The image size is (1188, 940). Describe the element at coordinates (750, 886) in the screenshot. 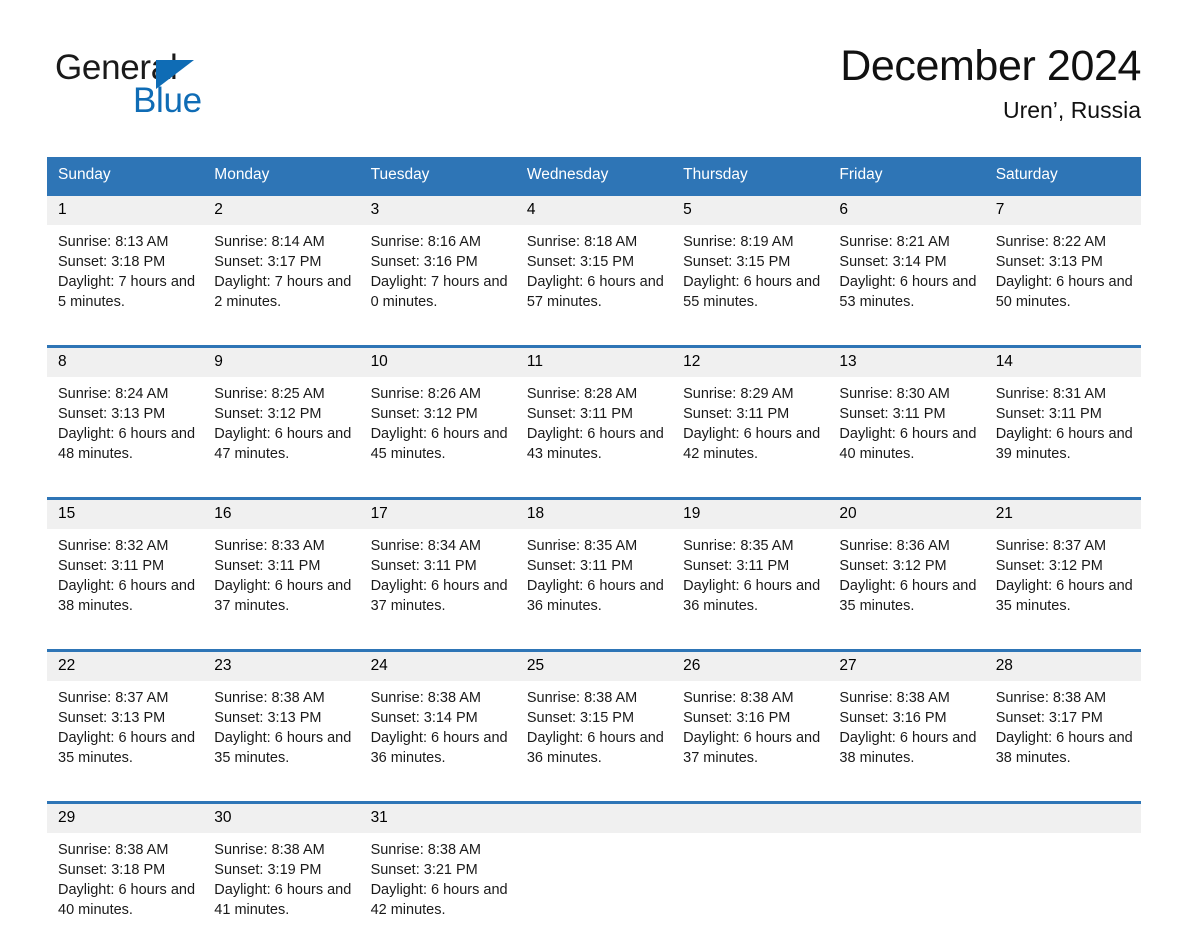

I see `day-cell-empty` at that location.